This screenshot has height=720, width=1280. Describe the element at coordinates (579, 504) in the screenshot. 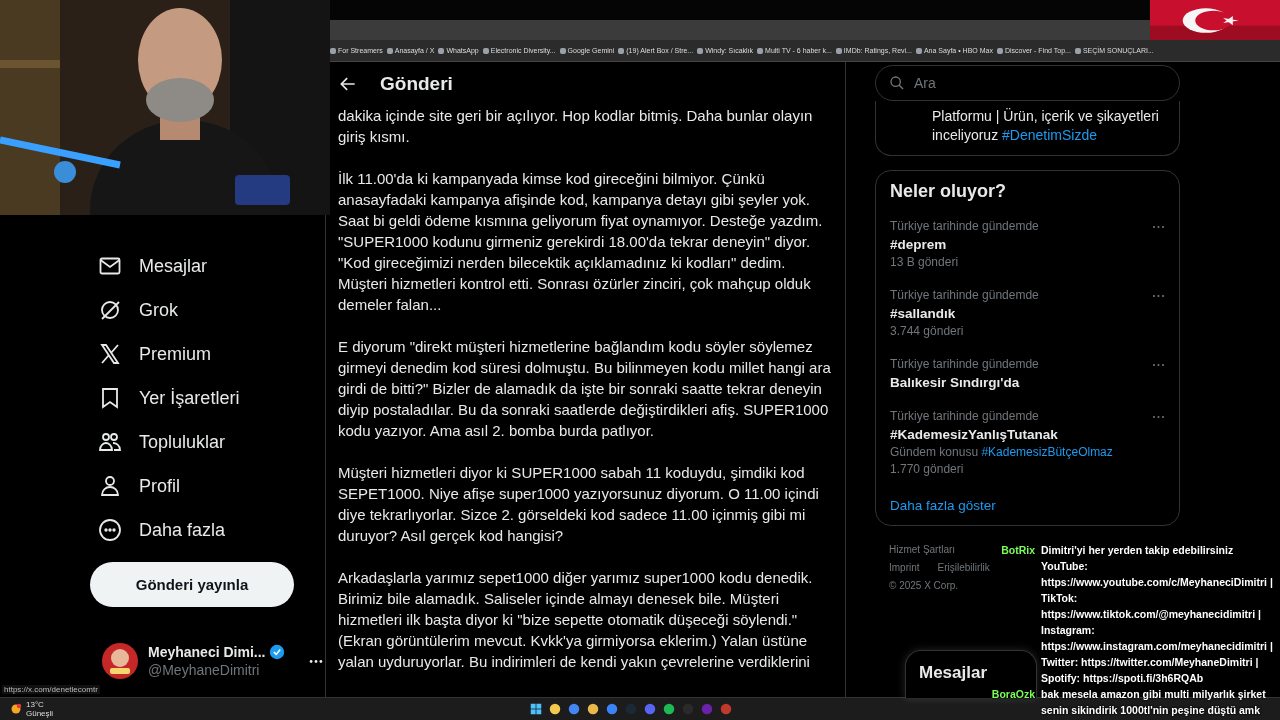

I see `post-paragraph: Müşteri hizmetleri diyor ki SUPER1000 sabah 11 koduydu, şimdiki kod SEPET1000. Niye afişe super1000 yazıyorsunuz diyorum. O 11.00 içindi diye tekrarlıyorlar. Sizce 2. görseldeki kod sadece 11.00 içinmiş gibi mi duruyor? Asıl gerçek kod hangisi?` at that location.